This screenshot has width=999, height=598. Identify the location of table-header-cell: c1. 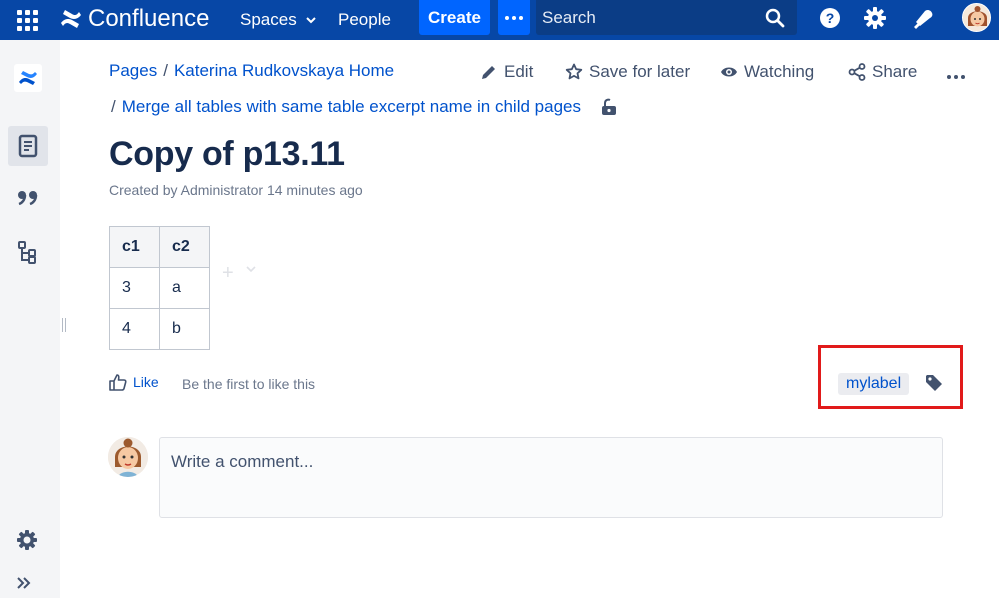
(134, 247).